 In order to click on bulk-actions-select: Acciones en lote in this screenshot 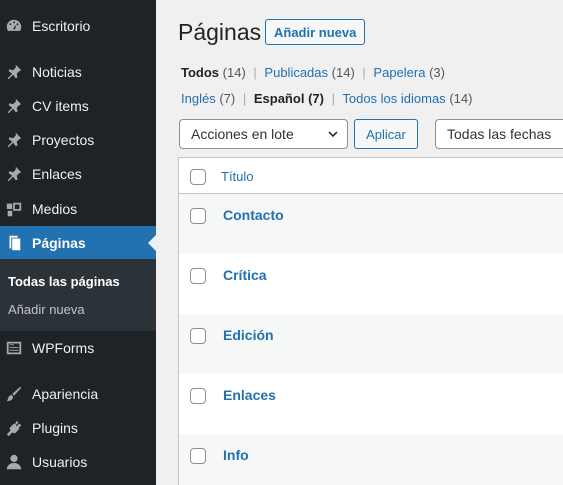, I will do `click(263, 134)`.